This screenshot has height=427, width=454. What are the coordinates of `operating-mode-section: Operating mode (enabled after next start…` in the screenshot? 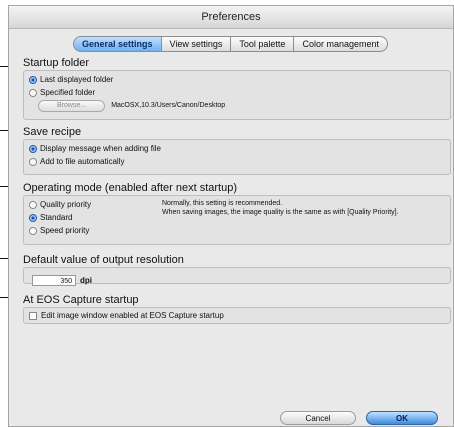 It's located at (237, 213).